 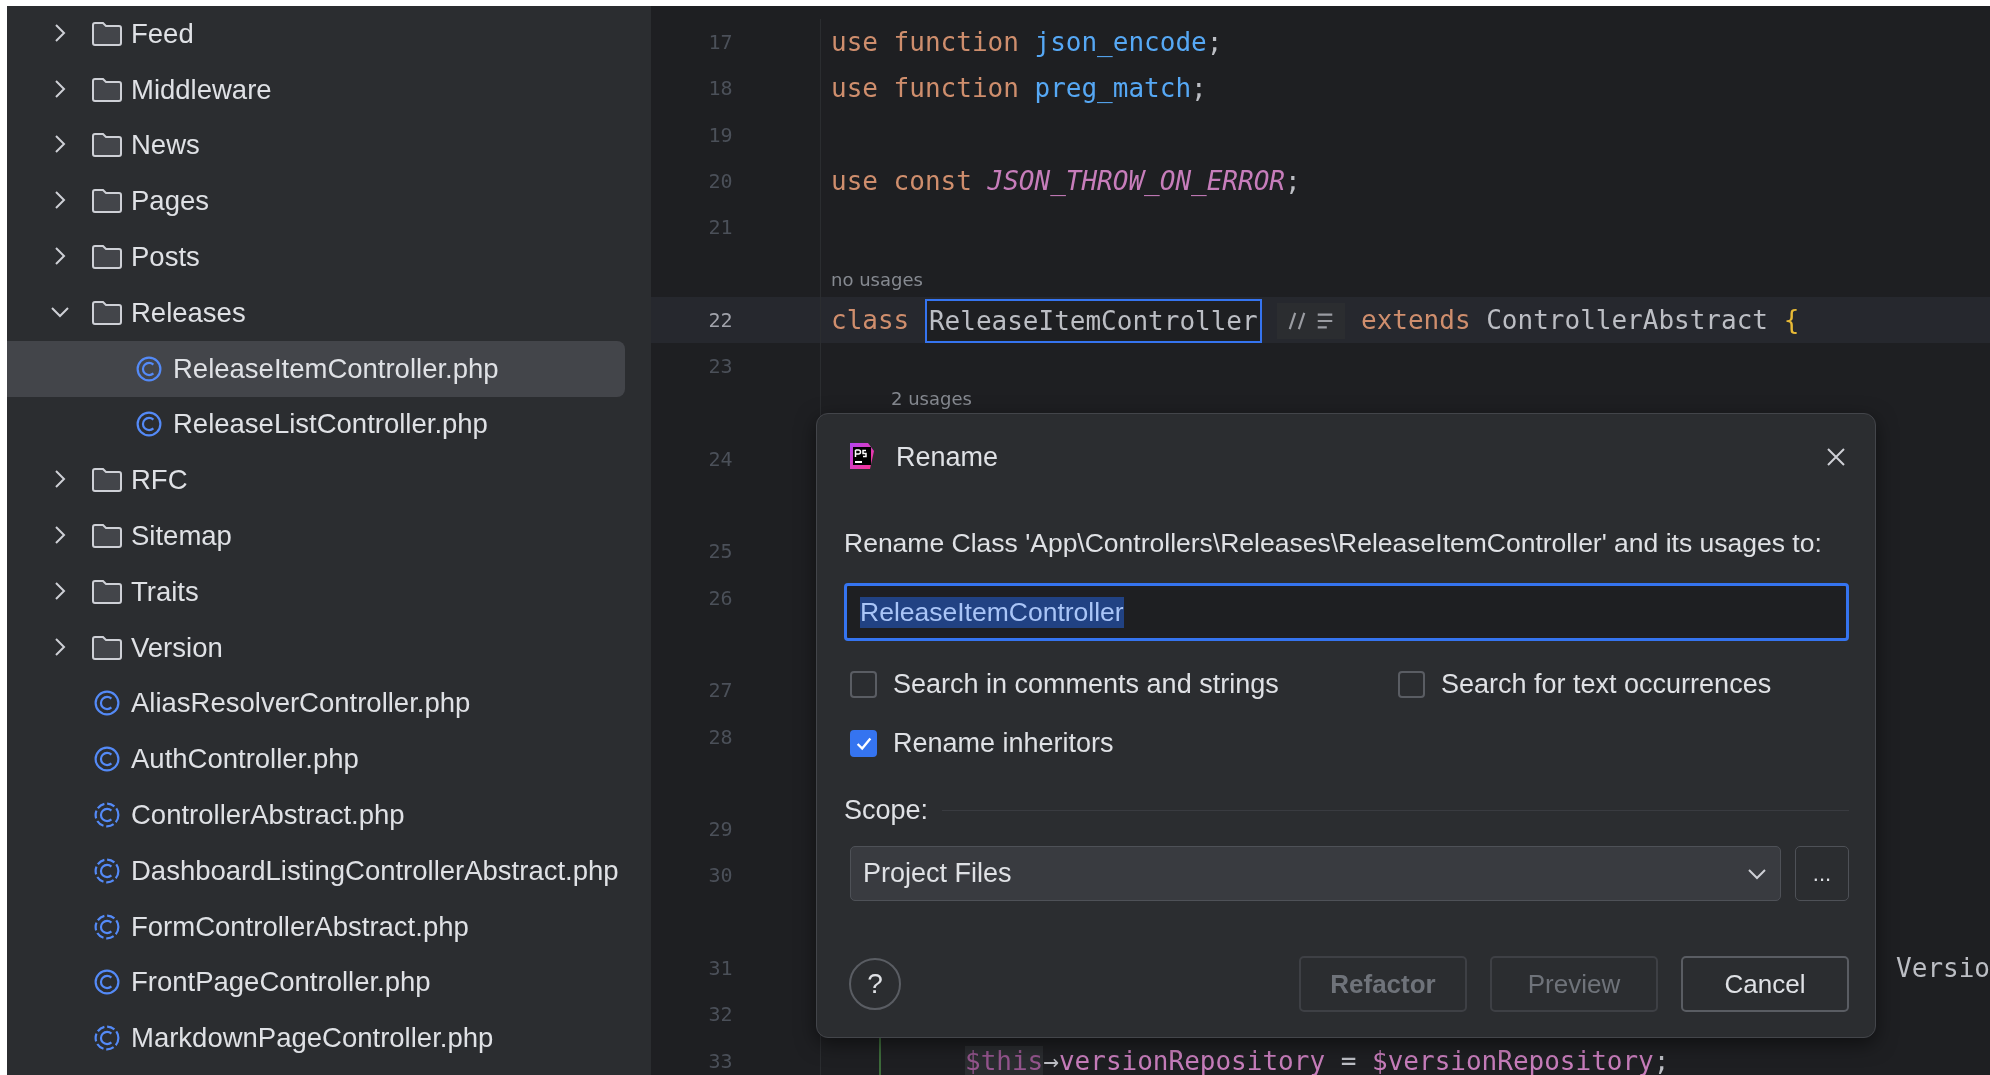 What do you see at coordinates (1627, 319) in the screenshot?
I see `code-token: ControllerAbstract` at bounding box center [1627, 319].